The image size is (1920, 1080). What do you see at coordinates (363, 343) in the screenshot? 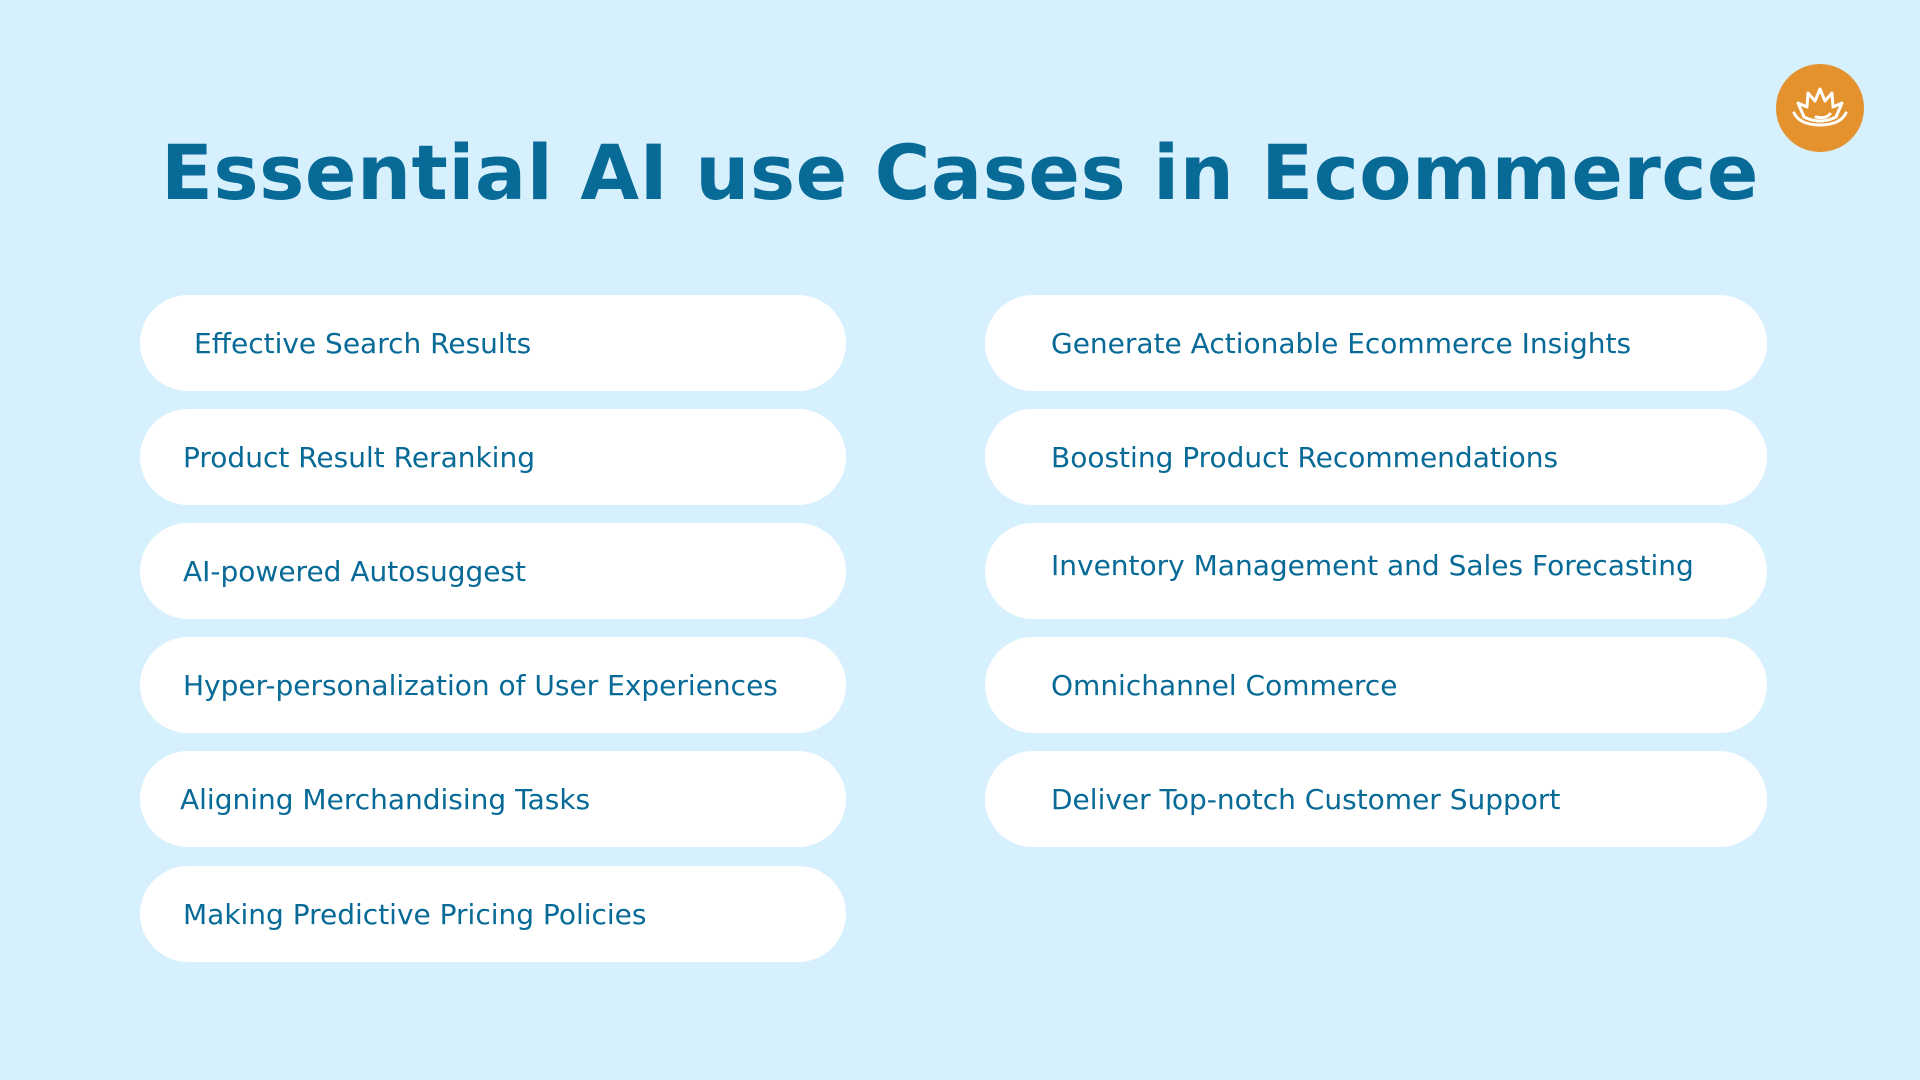
I see `use-case-label: Effective Search Results` at bounding box center [363, 343].